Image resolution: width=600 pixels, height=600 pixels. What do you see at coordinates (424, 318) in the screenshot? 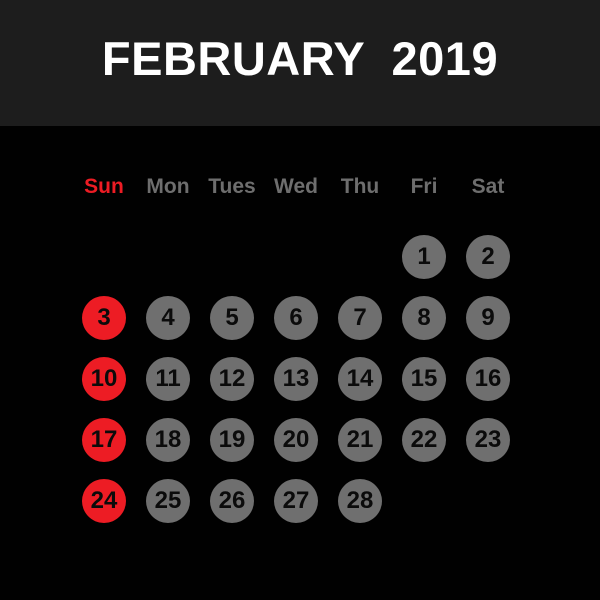
I see `day-cell: 8` at bounding box center [424, 318].